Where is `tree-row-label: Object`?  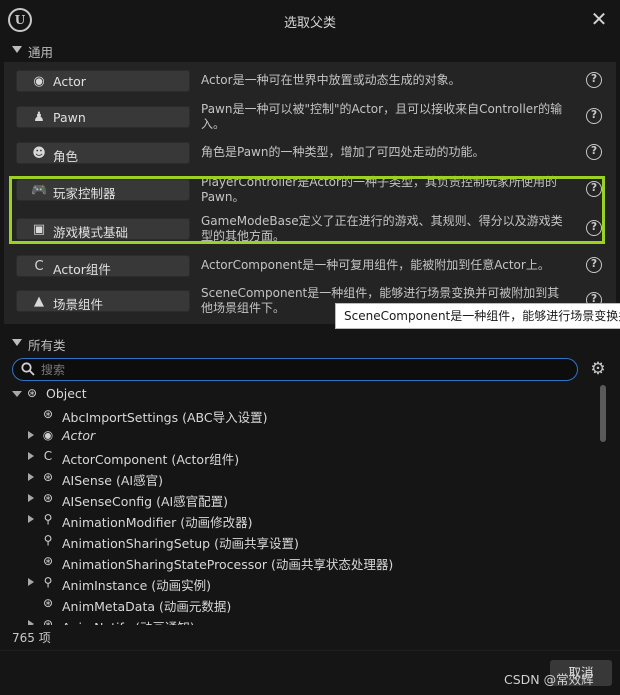 tree-row-label: Object is located at coordinates (66, 393).